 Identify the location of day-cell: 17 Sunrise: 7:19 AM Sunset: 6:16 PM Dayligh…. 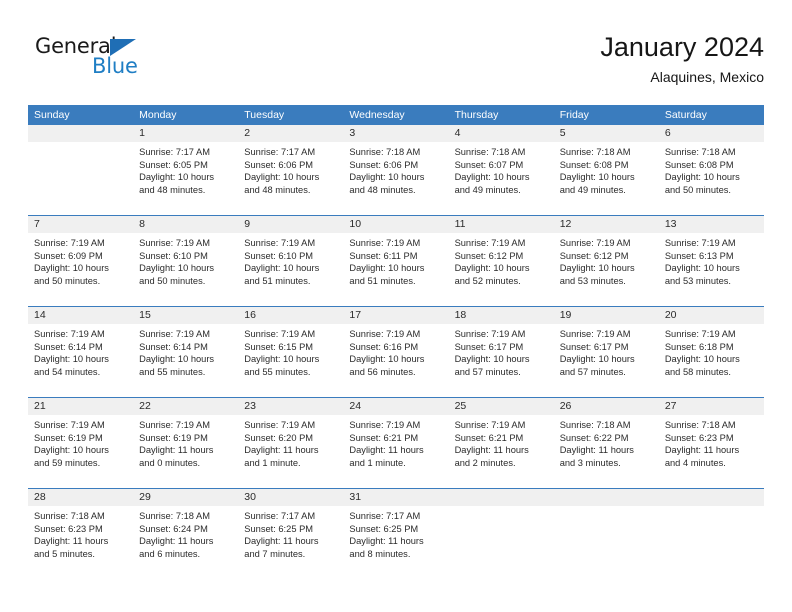
(396, 352).